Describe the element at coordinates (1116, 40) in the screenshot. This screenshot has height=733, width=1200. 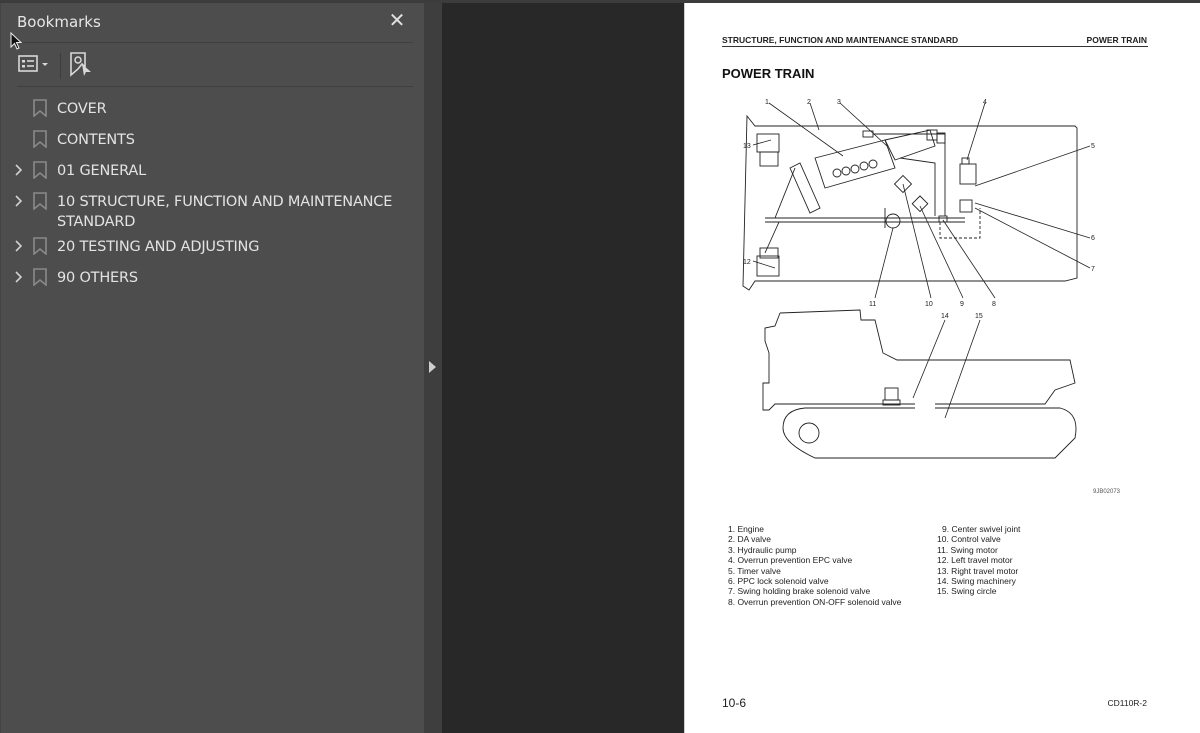
I see `page-header-topic: POWER TRAIN` at that location.